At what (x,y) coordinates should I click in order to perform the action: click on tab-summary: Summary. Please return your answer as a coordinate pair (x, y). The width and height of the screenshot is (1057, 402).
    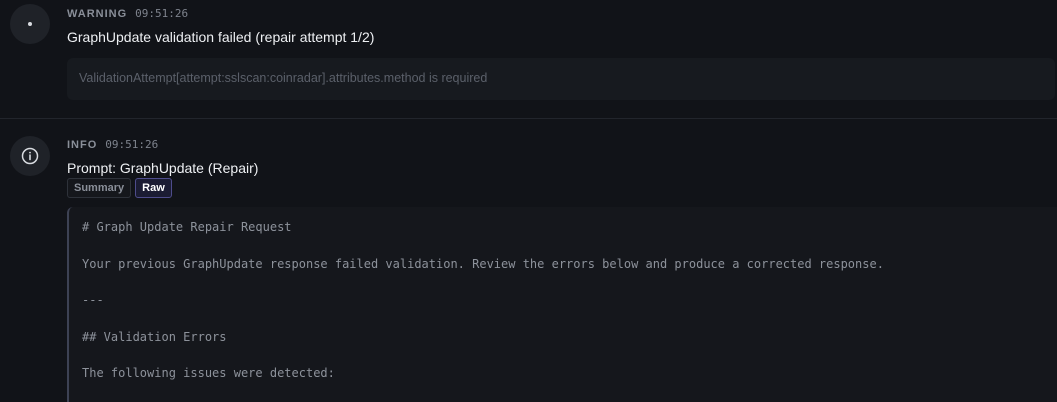
    Looking at the image, I should click on (99, 188).